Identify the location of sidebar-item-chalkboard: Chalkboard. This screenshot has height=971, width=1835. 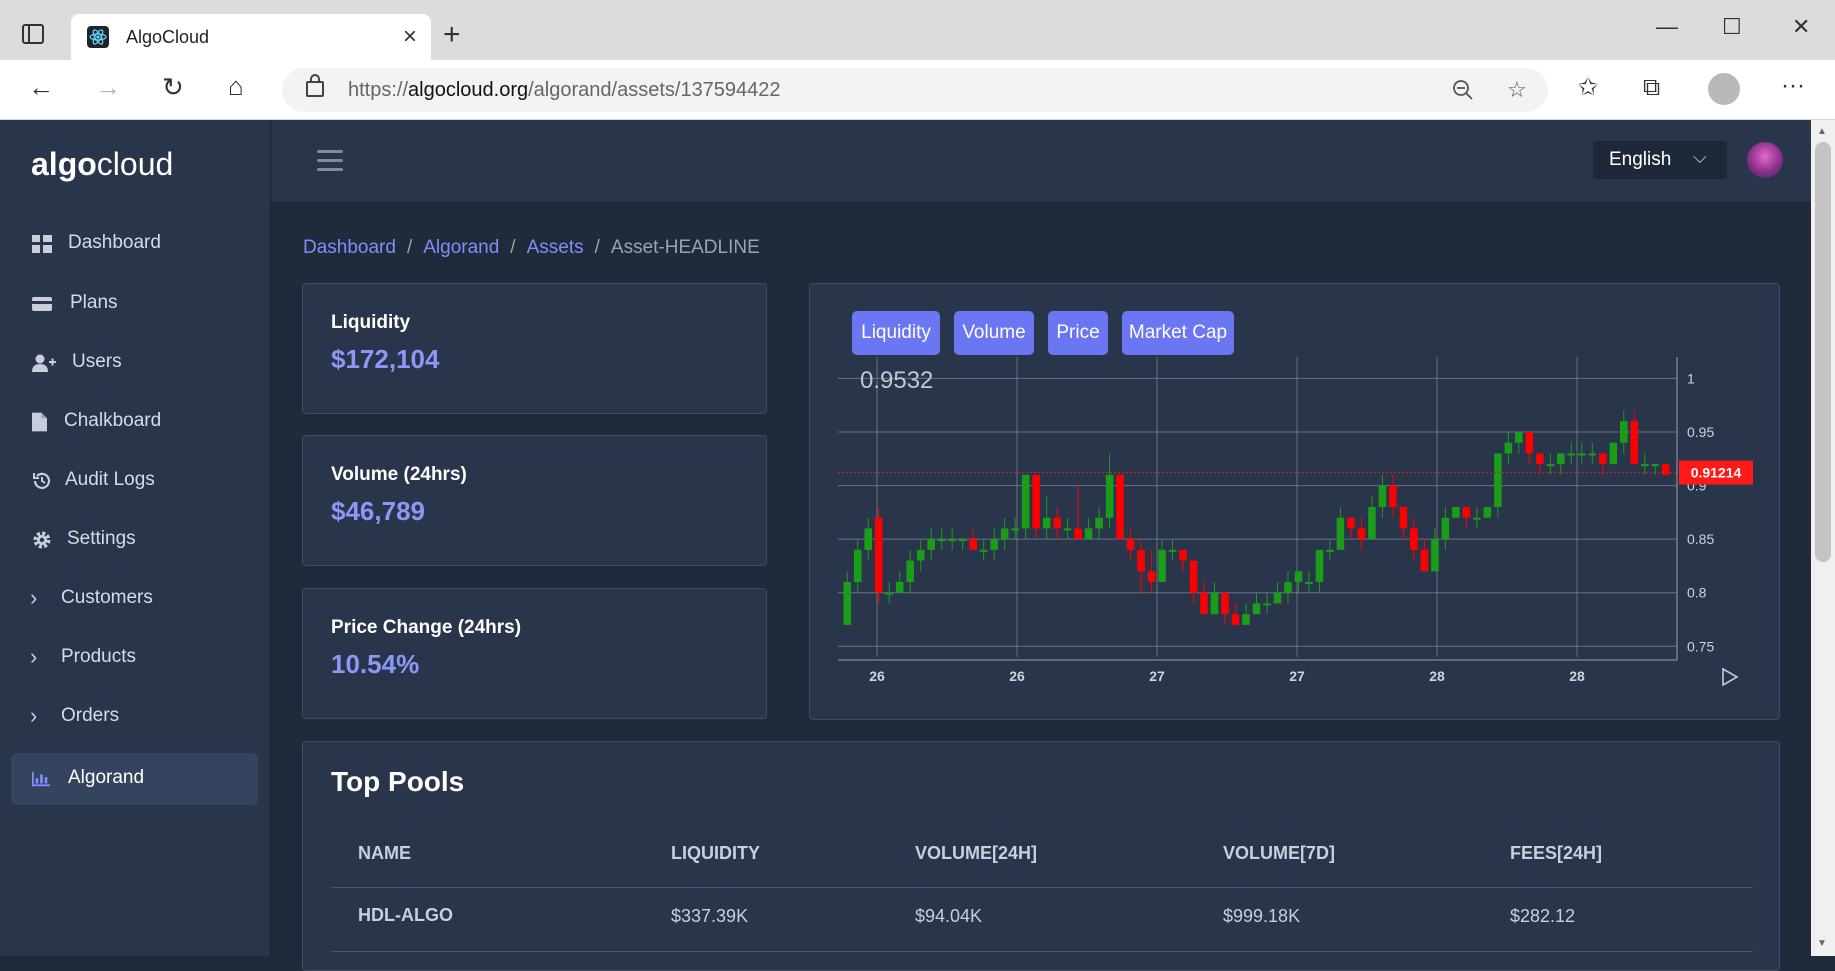
(134, 422).